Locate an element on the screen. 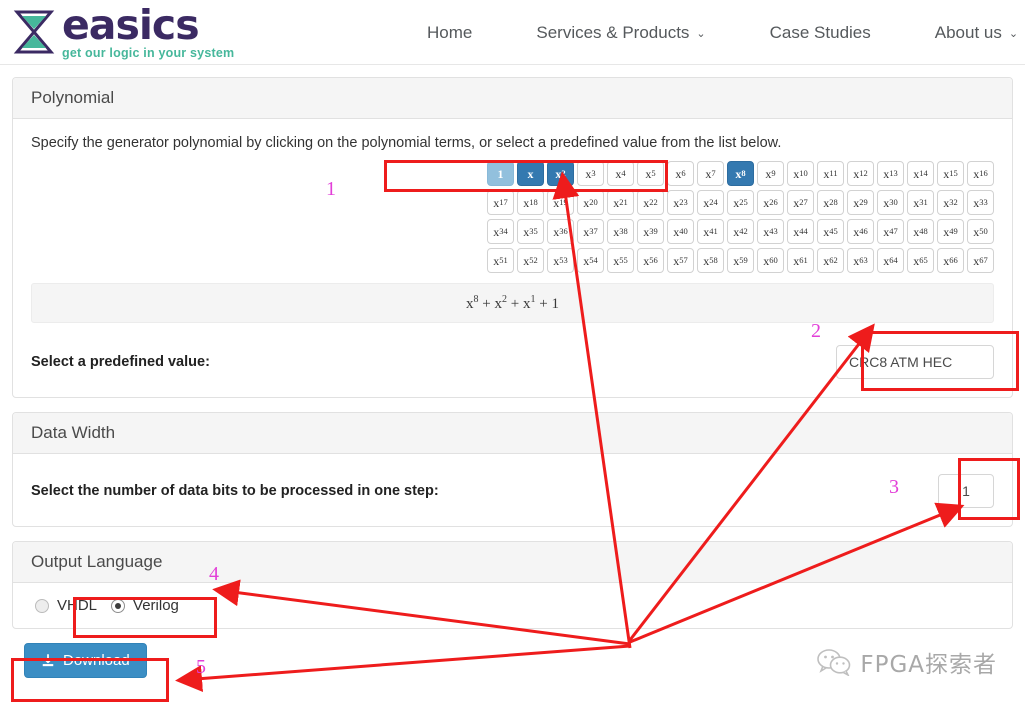  polynomial-term-x56: x 56 is located at coordinates (650, 260).